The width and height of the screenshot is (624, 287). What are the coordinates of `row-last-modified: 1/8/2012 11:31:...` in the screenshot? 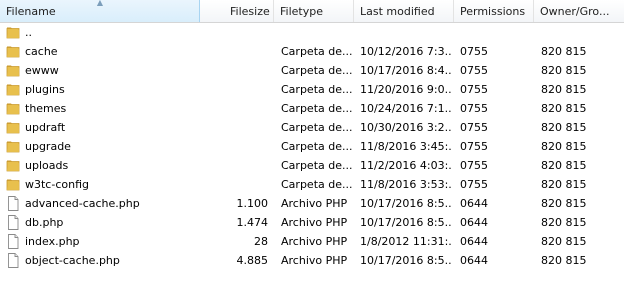 It's located at (406, 241).